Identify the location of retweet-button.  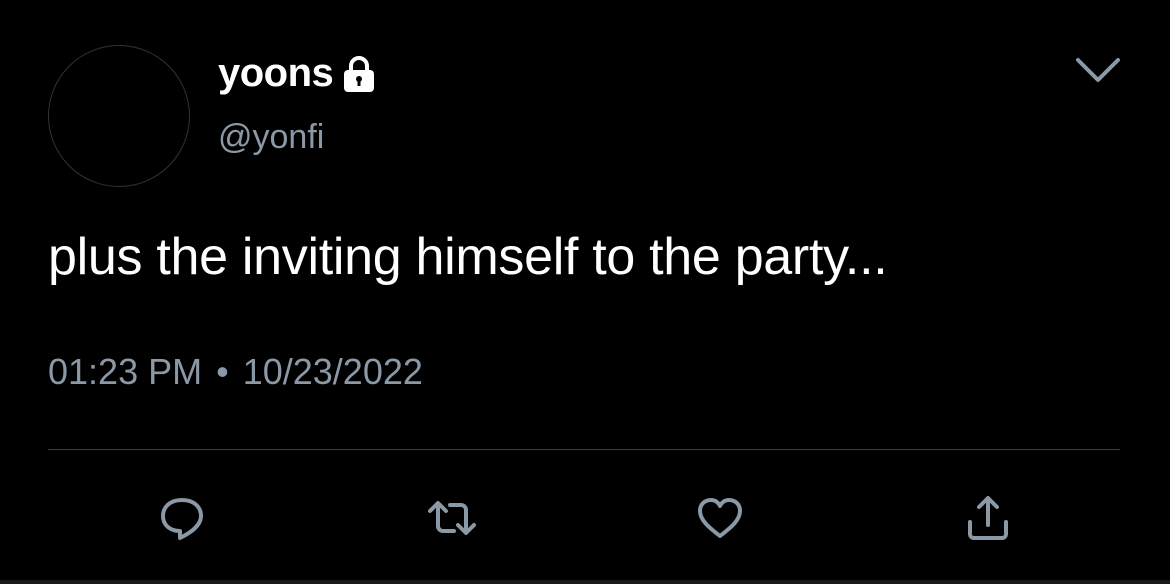
(452, 518).